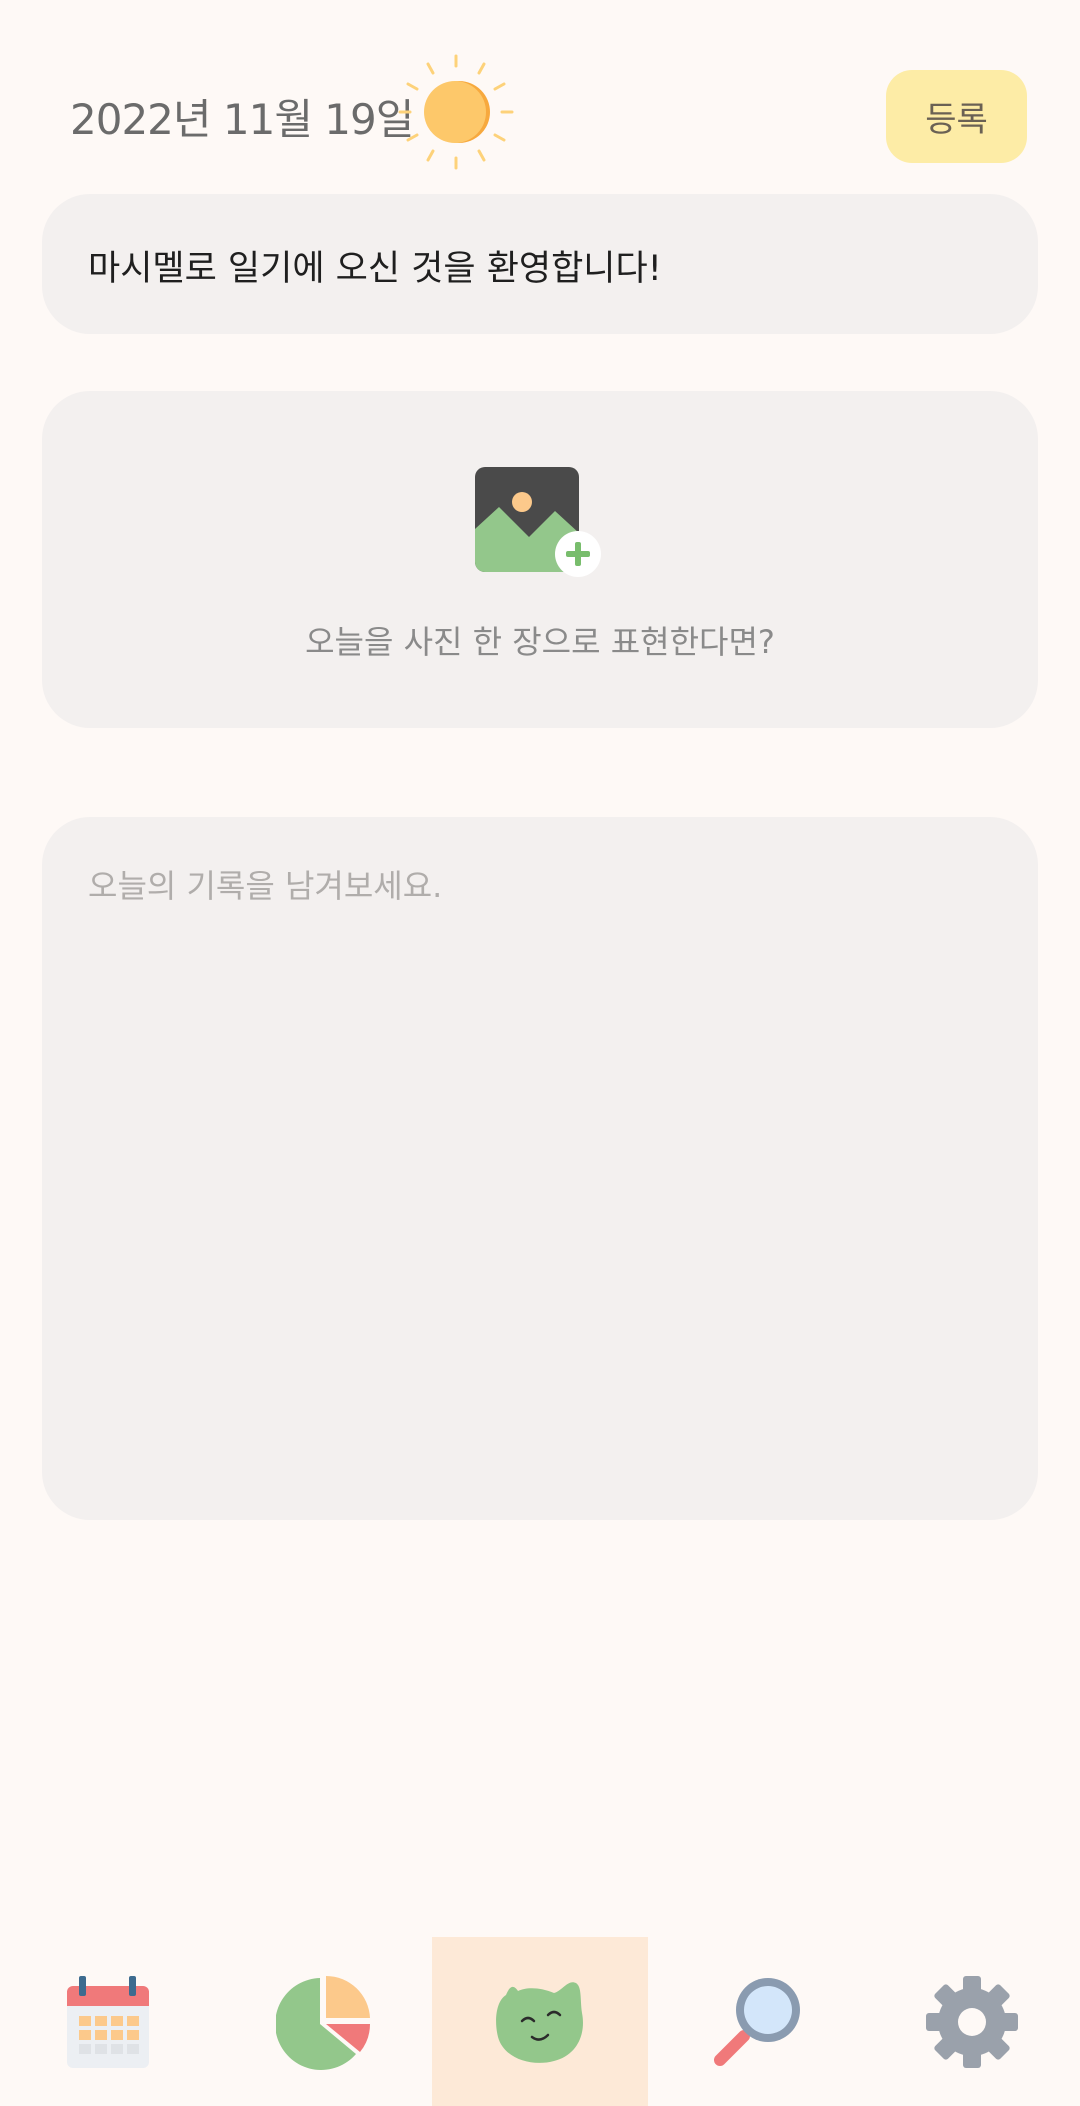 This screenshot has height=2106, width=1080. I want to click on marshmallow-face-icon, so click(540, 2022).